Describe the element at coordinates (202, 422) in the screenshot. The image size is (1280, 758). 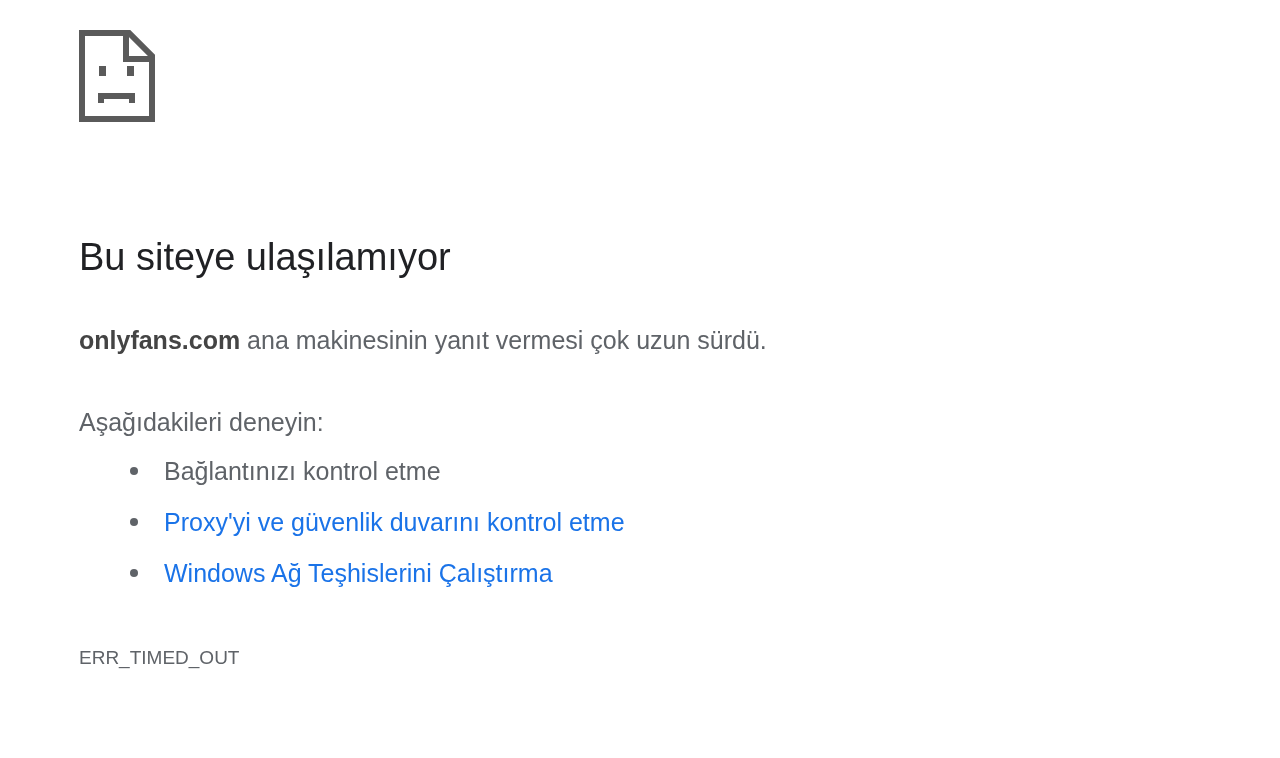
I see `suggestions-title: Aşağıdakileri deneyin:` at that location.